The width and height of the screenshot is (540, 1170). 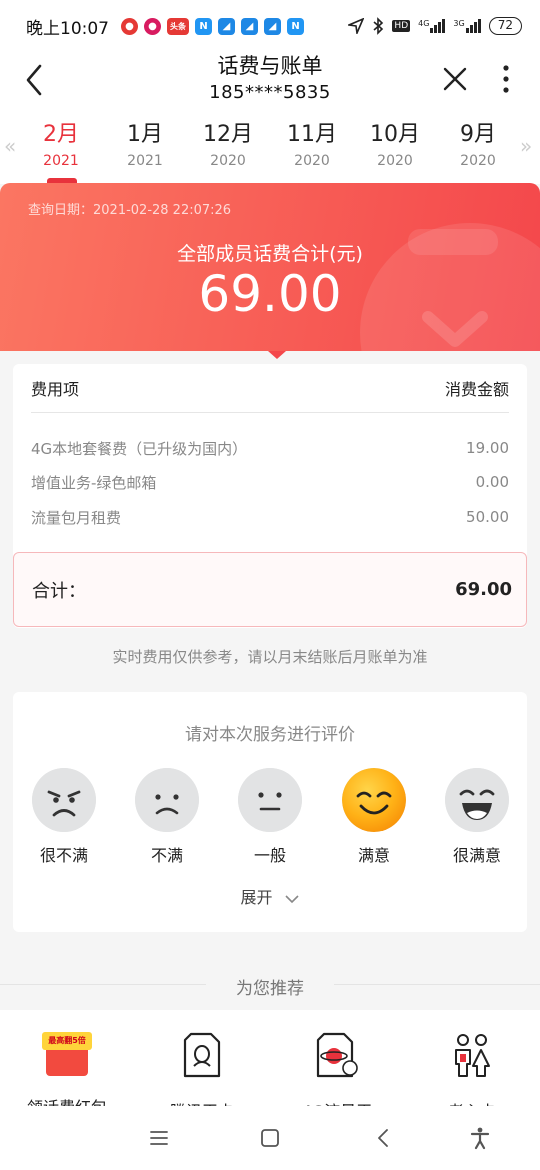 I want to click on tab-month: 2月 2021, so click(x=61, y=146).